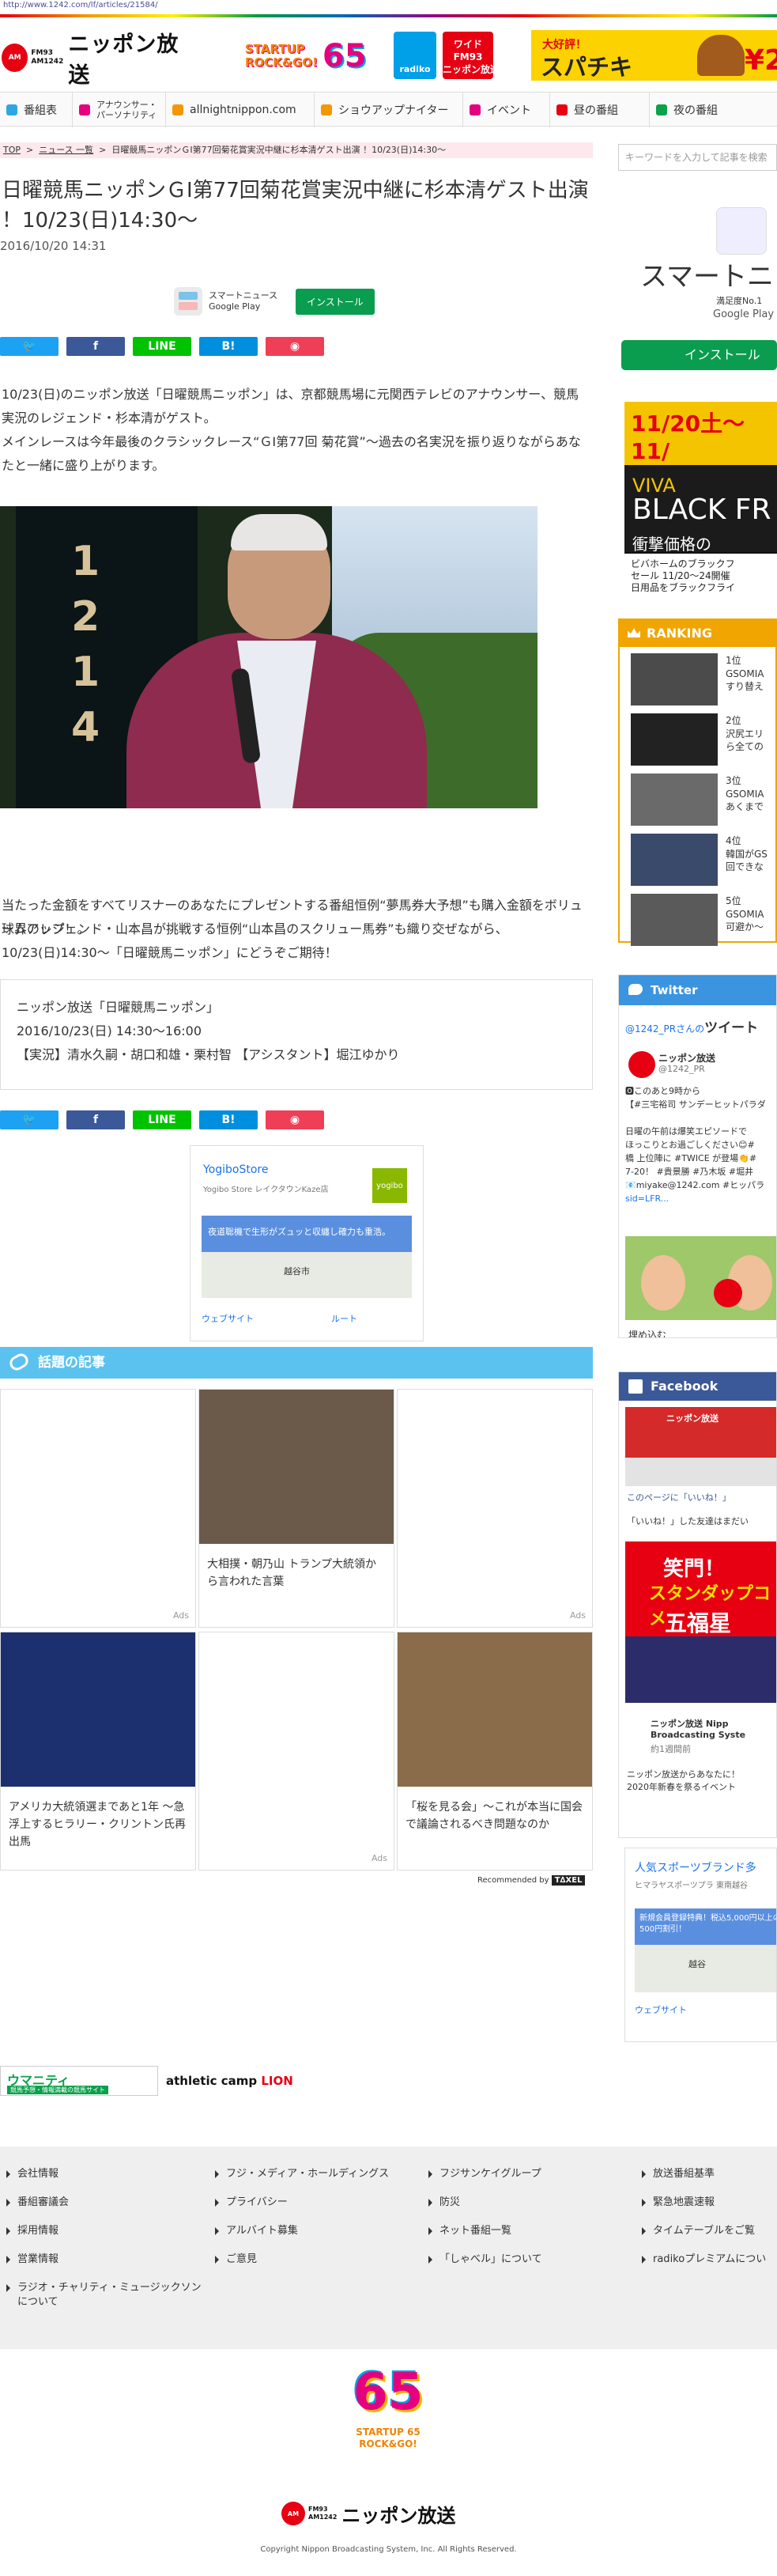 Image resolution: width=777 pixels, height=2576 pixels. What do you see at coordinates (316, 2174) in the screenshot?
I see `footer-link: フジ・メディア・ホールディングス` at bounding box center [316, 2174].